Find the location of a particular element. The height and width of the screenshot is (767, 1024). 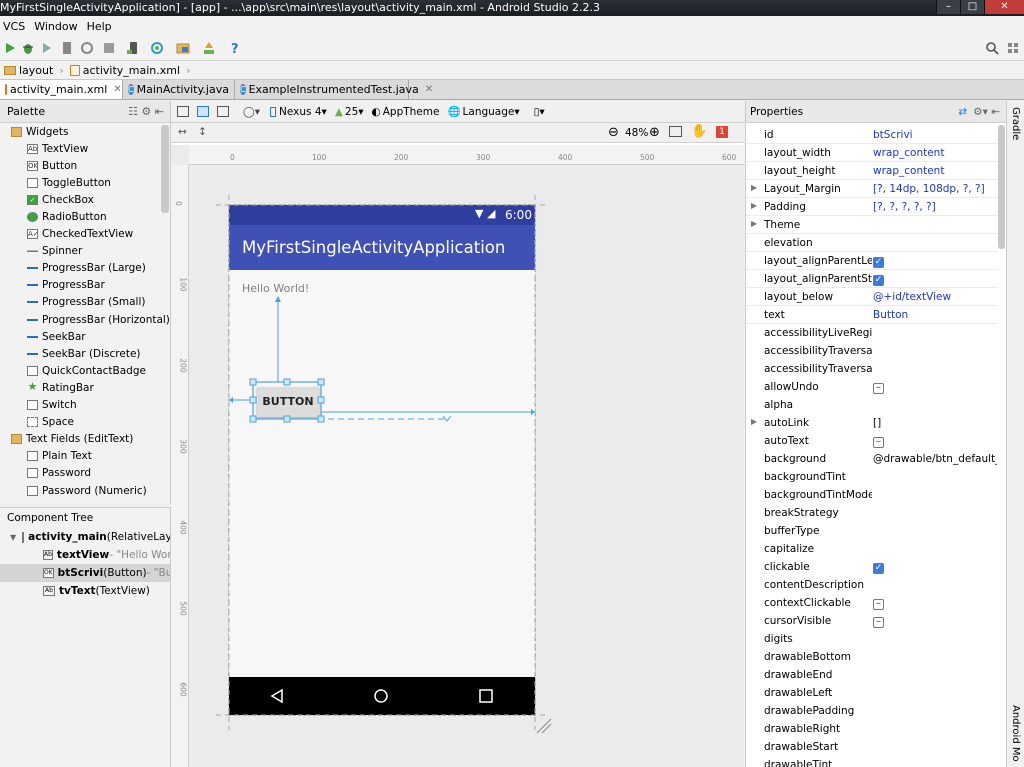

help-icon: ? is located at coordinates (235, 48).